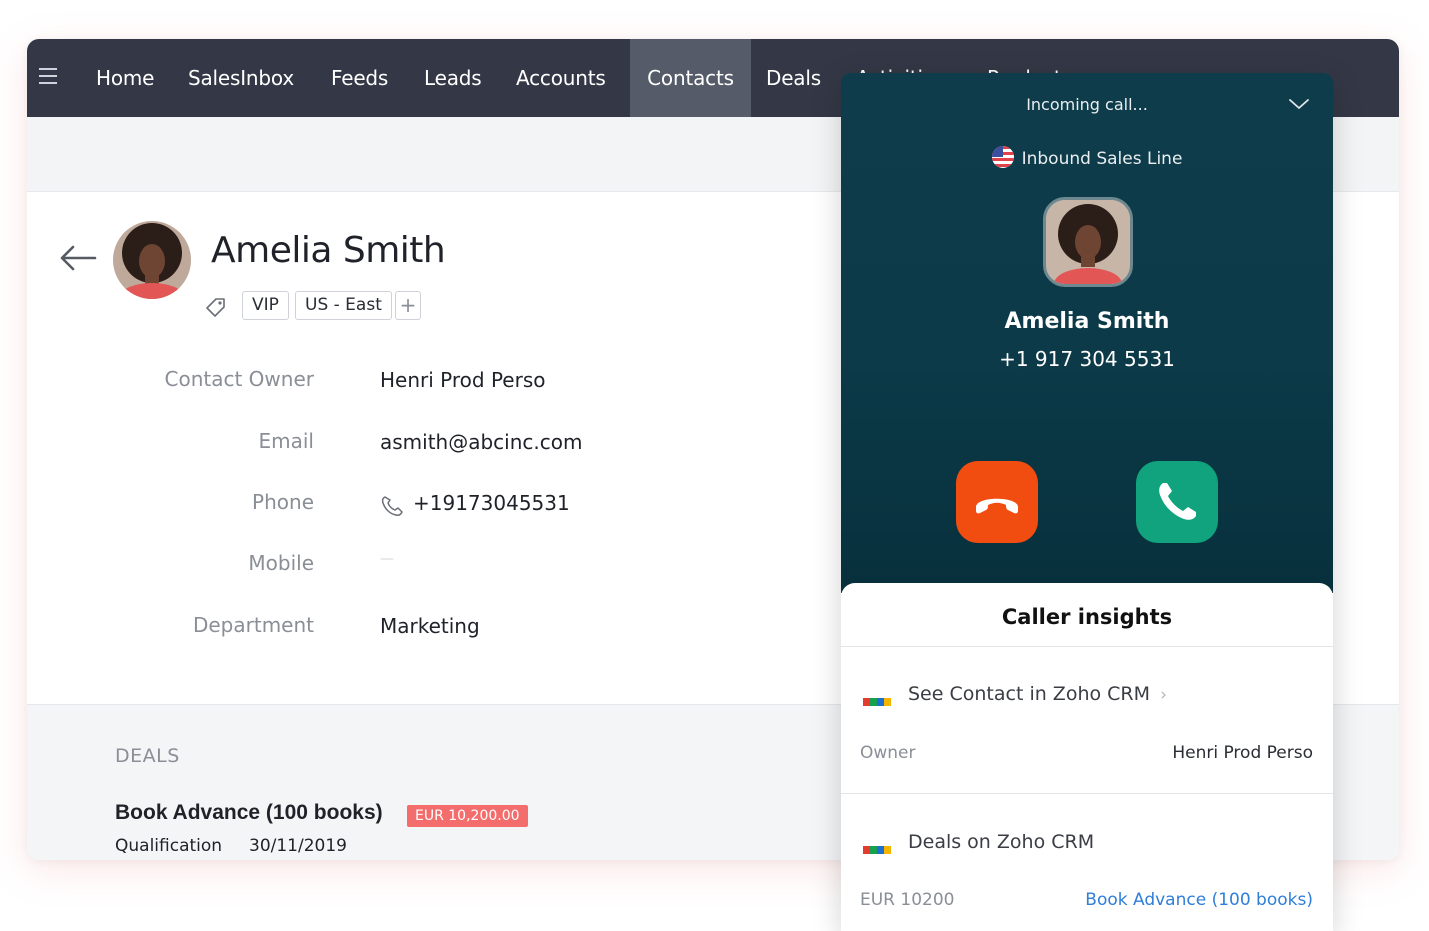 This screenshot has width=1429, height=931. Describe the element at coordinates (561, 78) in the screenshot. I see `nav-accounts: Accounts` at that location.